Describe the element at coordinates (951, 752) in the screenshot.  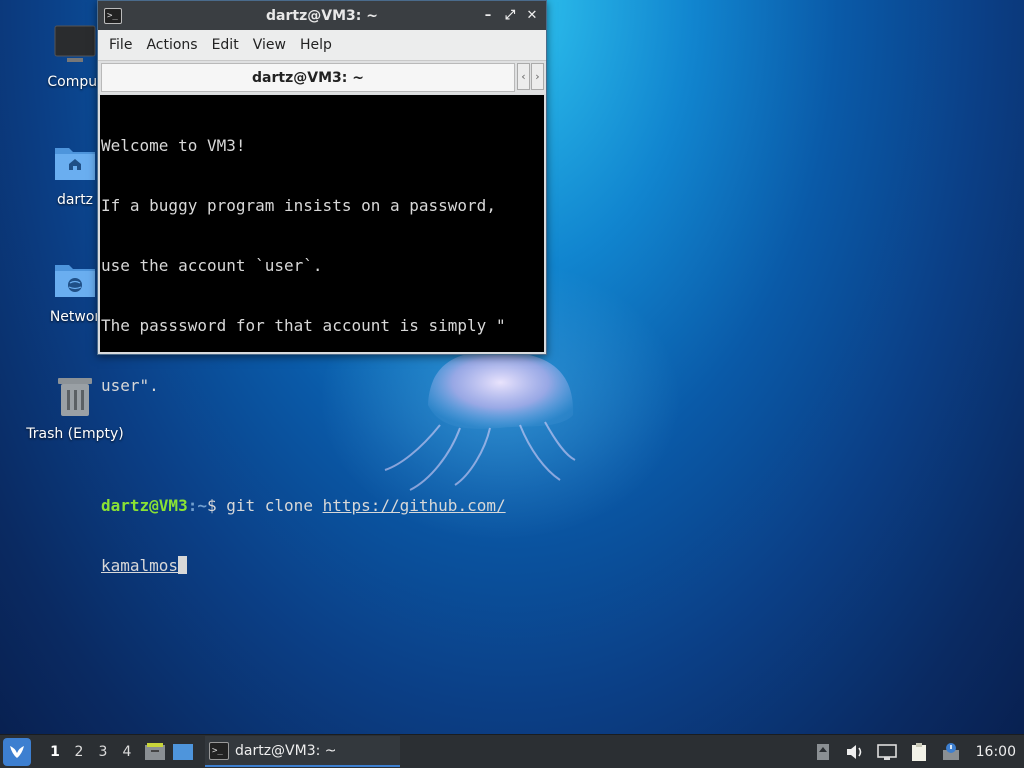
I see `update-notifier-icon` at that location.